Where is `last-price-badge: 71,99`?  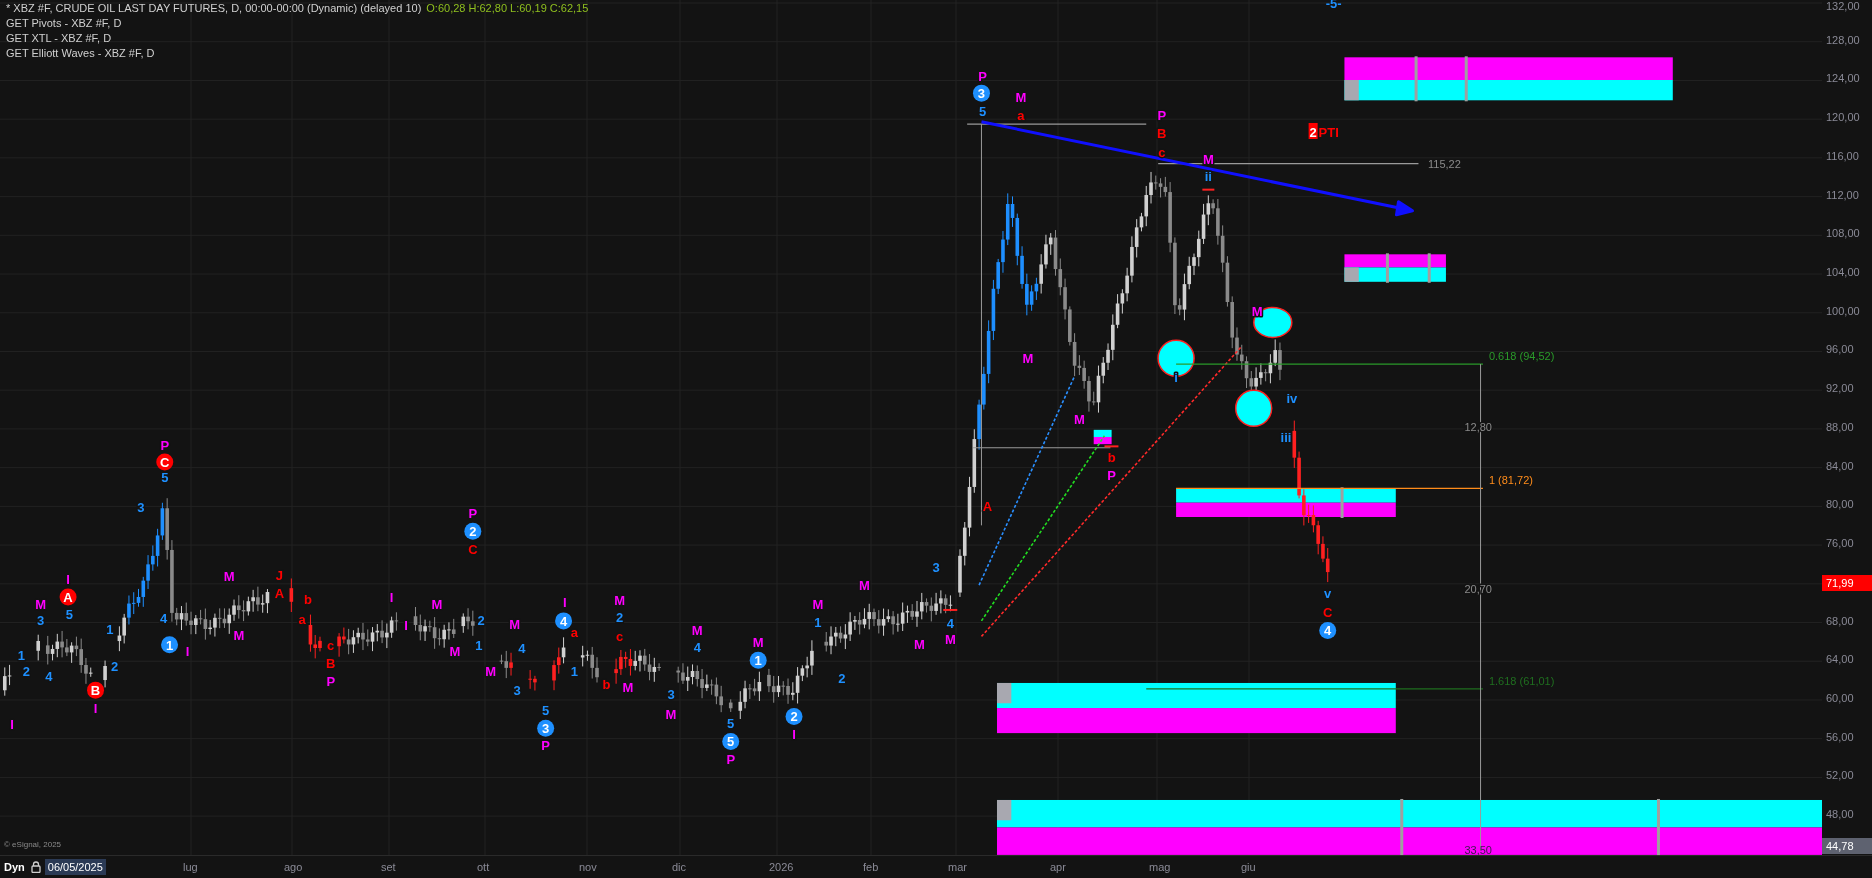 last-price-badge: 71,99 is located at coordinates (1847, 582).